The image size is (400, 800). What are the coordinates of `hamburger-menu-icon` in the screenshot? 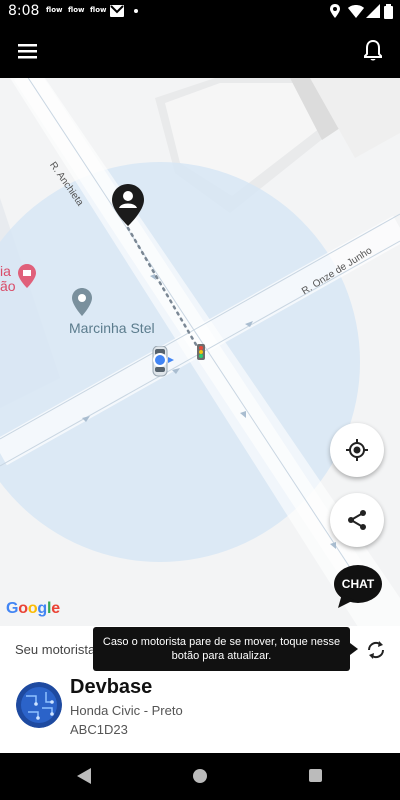 It's located at (27, 51).